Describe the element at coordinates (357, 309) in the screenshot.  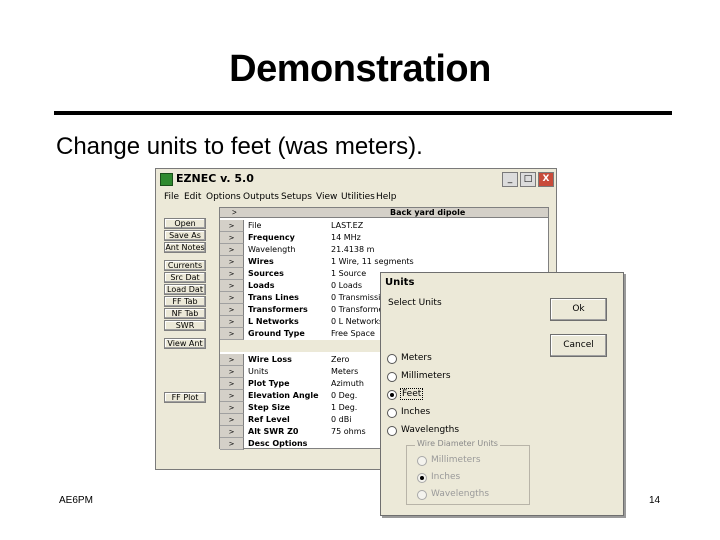
I see `row-value: 0 Transforme` at that location.